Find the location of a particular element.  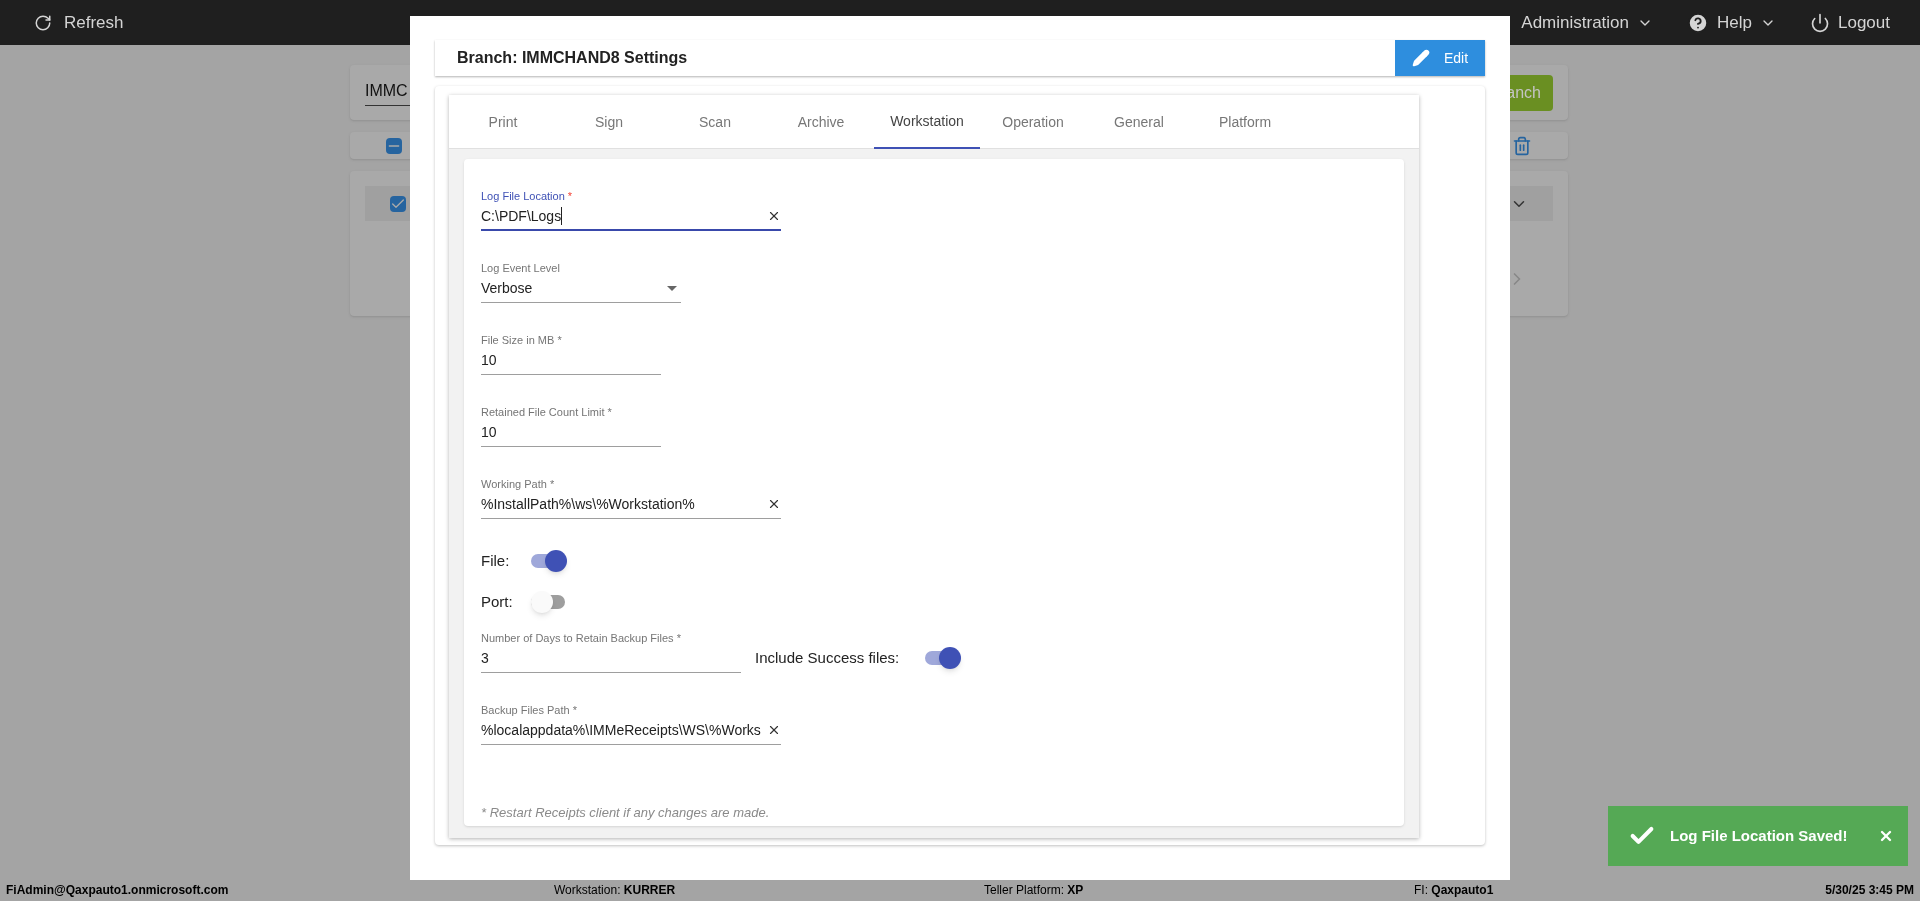

user-email: FiAdmin@Qaxpauto1.onmicrosoft.com is located at coordinates (118, 890).